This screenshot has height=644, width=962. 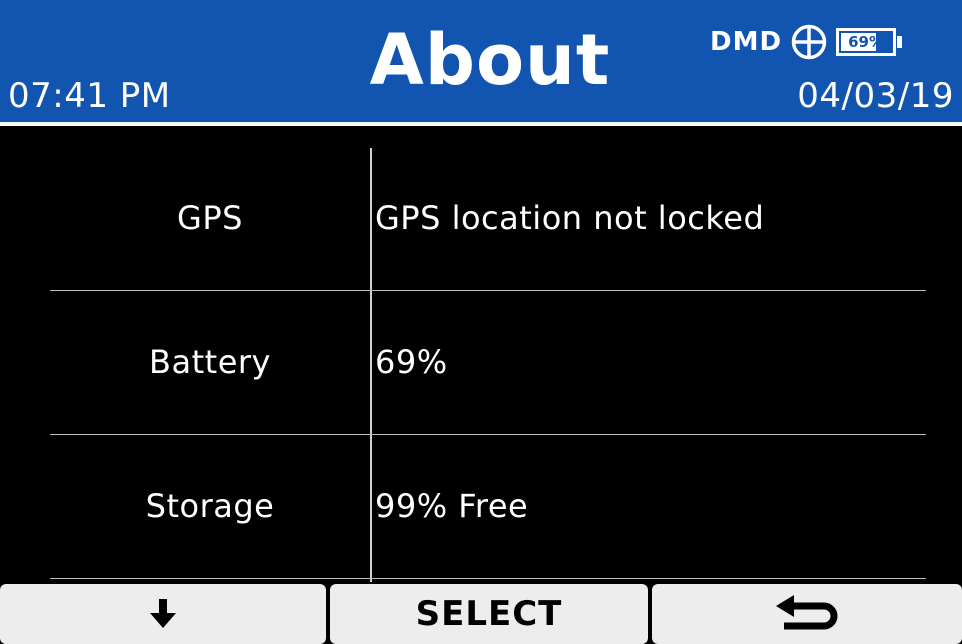 I want to click on storage-value: 99% Free, so click(x=452, y=506).